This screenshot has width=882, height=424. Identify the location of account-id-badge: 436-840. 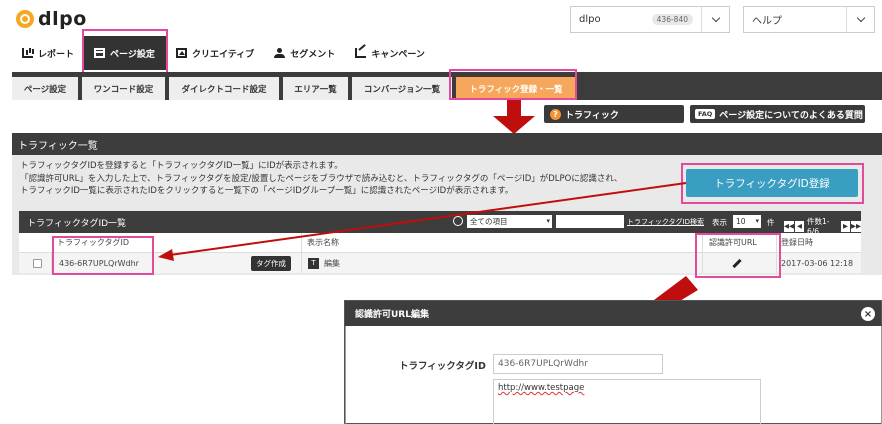
(672, 19).